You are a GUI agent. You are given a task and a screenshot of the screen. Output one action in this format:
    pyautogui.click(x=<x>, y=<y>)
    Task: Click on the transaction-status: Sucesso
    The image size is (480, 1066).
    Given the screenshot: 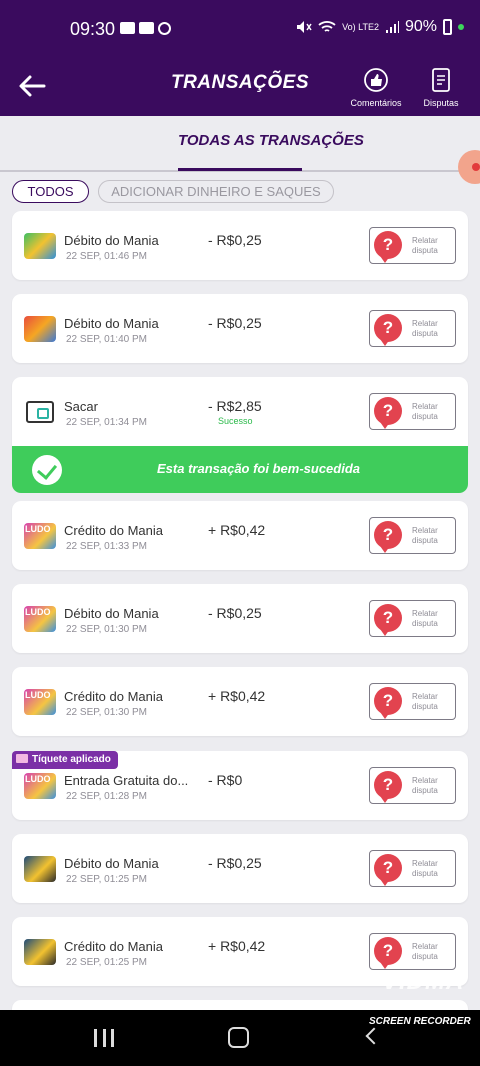 What is the action you would take?
    pyautogui.click(x=235, y=421)
    